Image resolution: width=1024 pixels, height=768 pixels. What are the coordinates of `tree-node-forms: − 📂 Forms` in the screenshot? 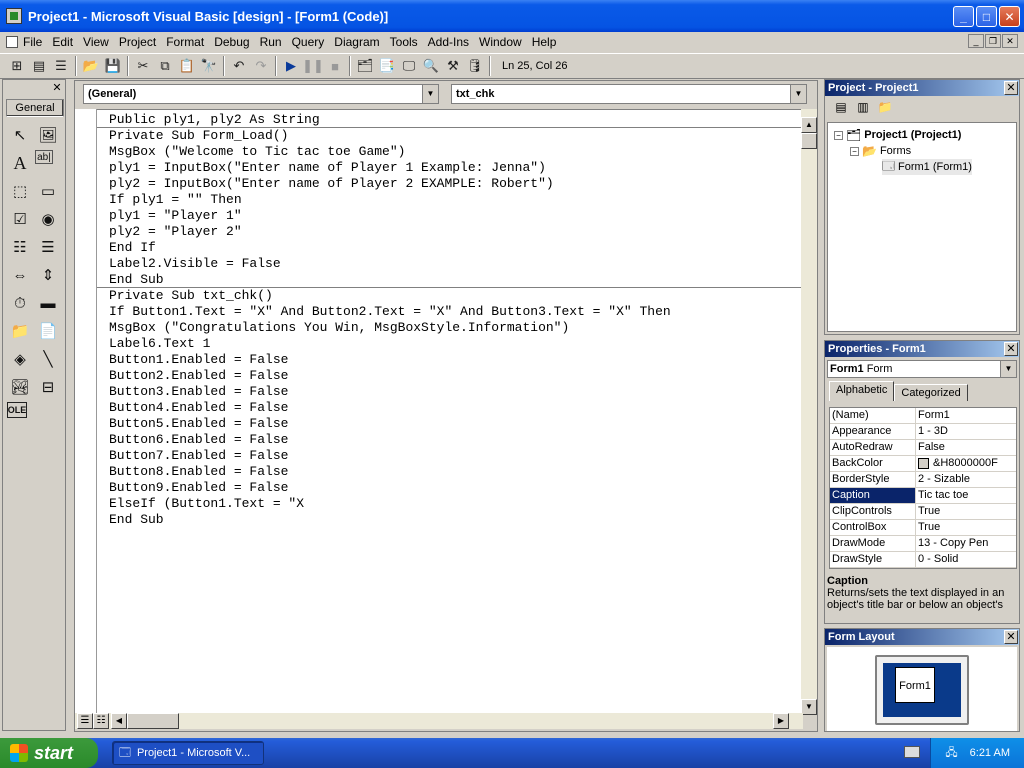 It's located at (880, 151).